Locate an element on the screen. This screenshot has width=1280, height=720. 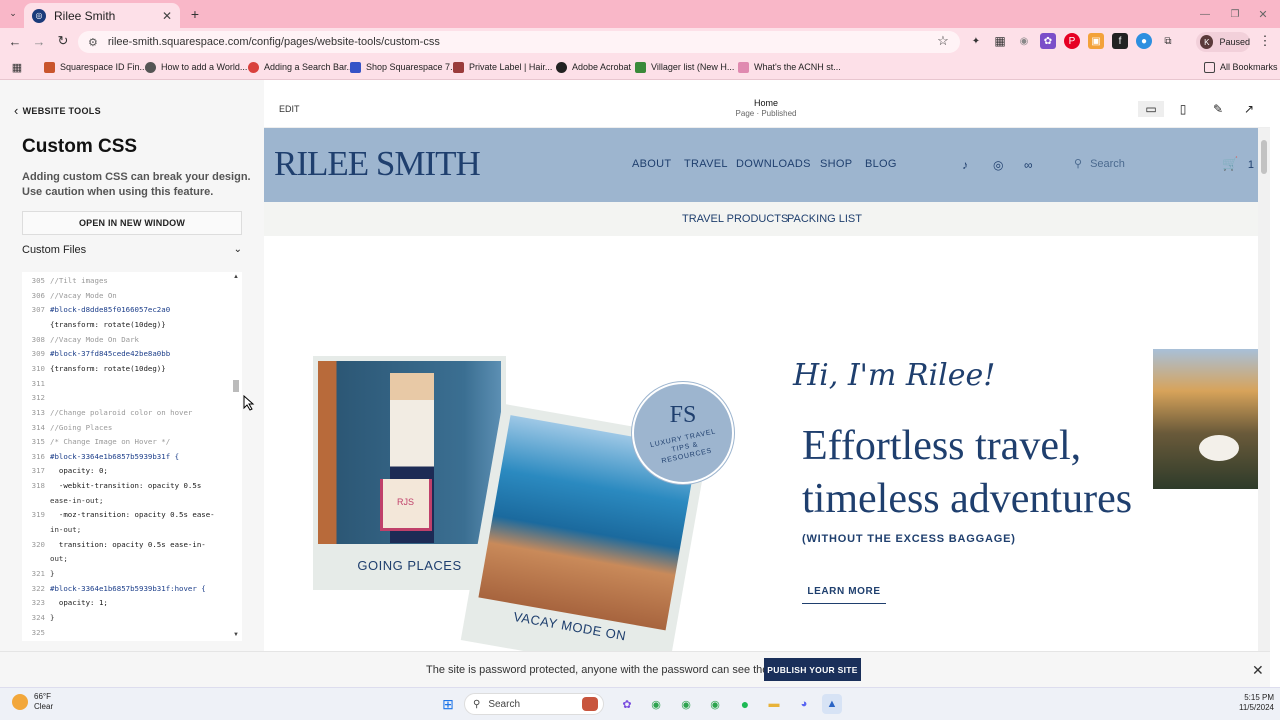
code-line: /* Change Image on Hover */ is located at coordinates (139, 441).